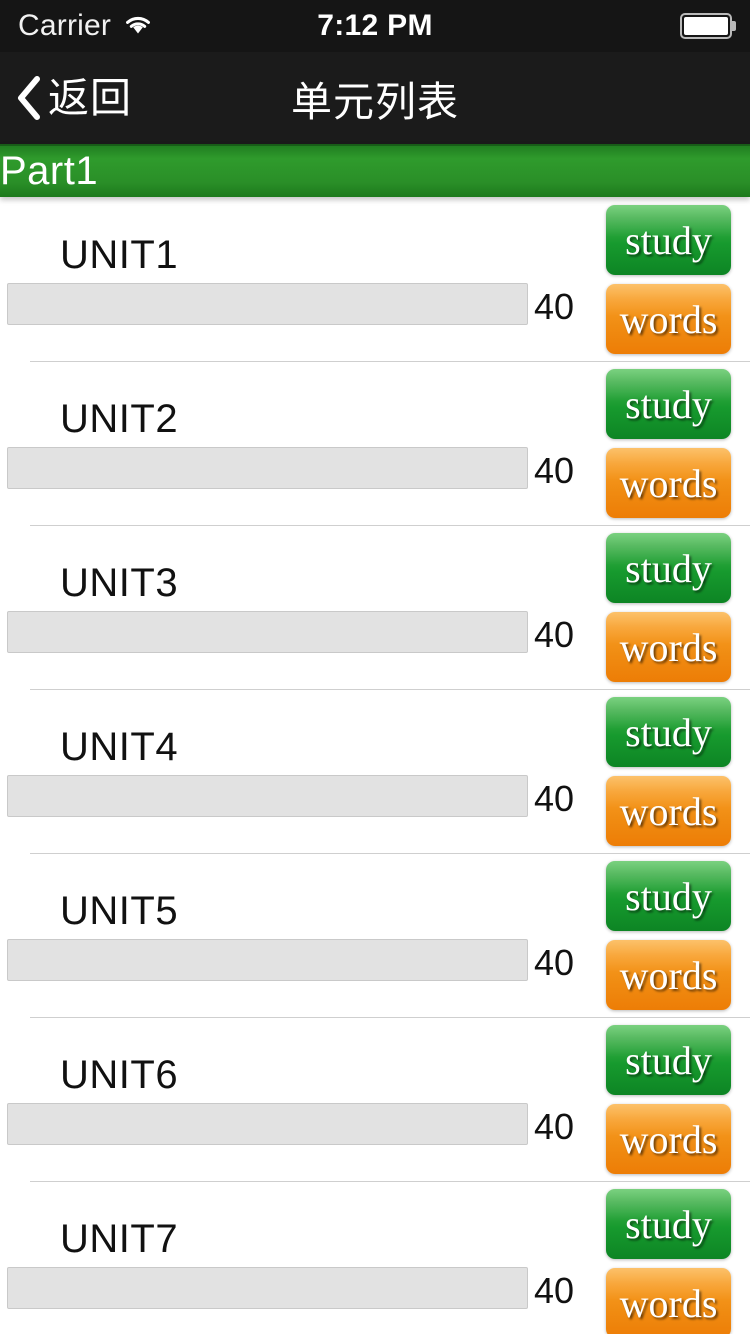 This screenshot has height=1334, width=750. Describe the element at coordinates (375, 98) in the screenshot. I see `nav-bar: 返回 单元列表` at that location.